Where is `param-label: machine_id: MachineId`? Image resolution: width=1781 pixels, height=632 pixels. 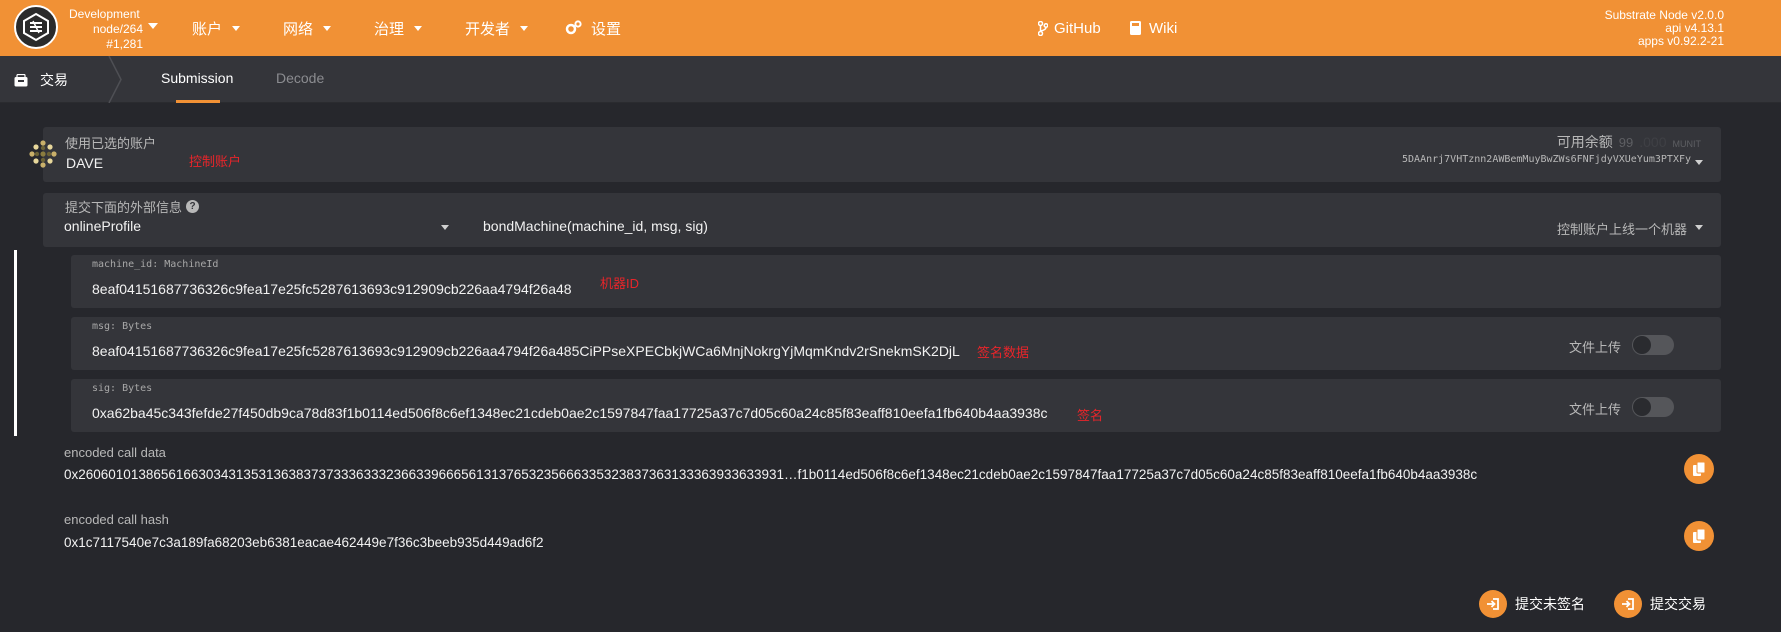 param-label: machine_id: MachineId is located at coordinates (155, 264).